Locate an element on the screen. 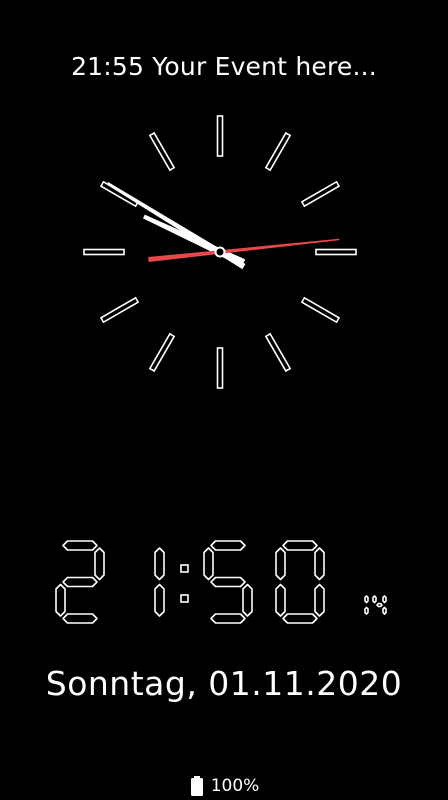 The width and height of the screenshot is (448, 800). digital-clock is located at coordinates (221, 582).